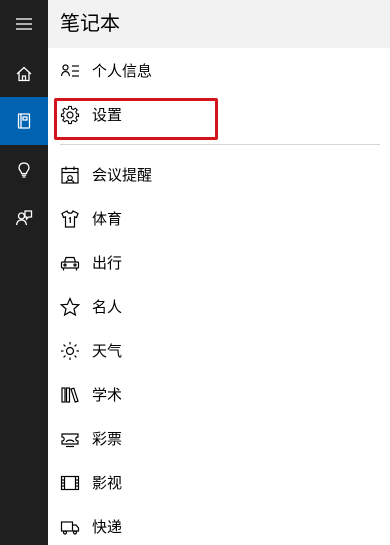 The height and width of the screenshot is (545, 390). Describe the element at coordinates (70, 71) in the screenshot. I see `person-list-icon` at that location.